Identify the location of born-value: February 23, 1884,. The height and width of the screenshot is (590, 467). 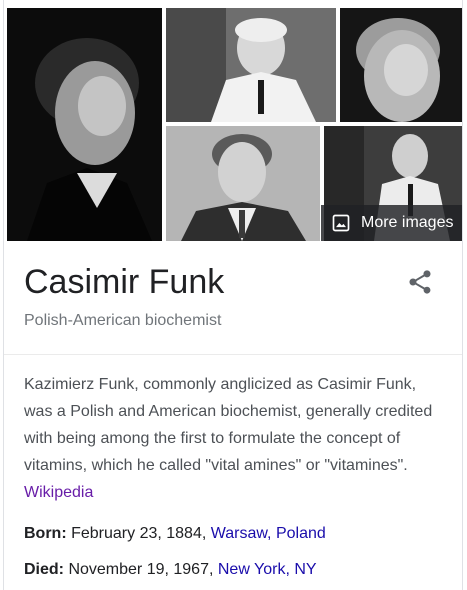
(138, 533).